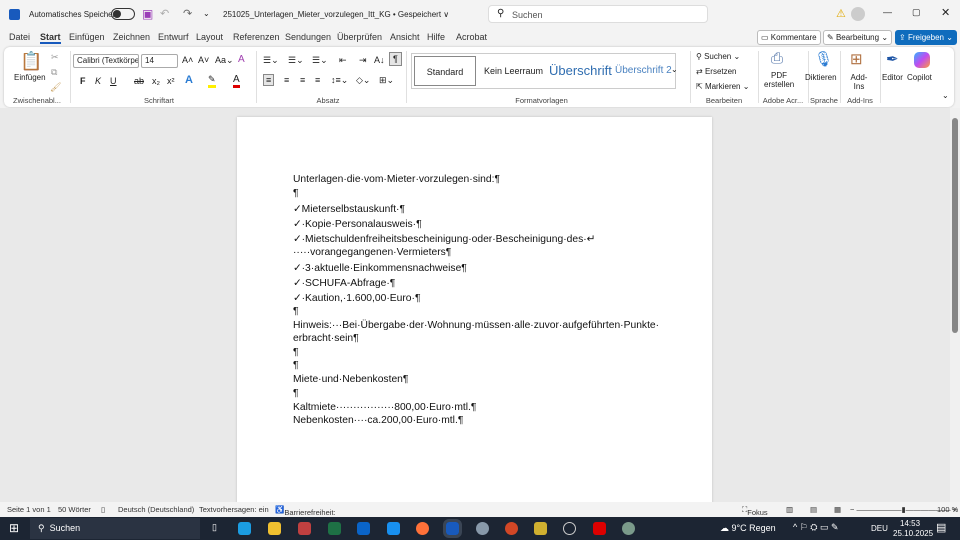  I want to click on web-layout-icon: ▦, so click(837, 509).